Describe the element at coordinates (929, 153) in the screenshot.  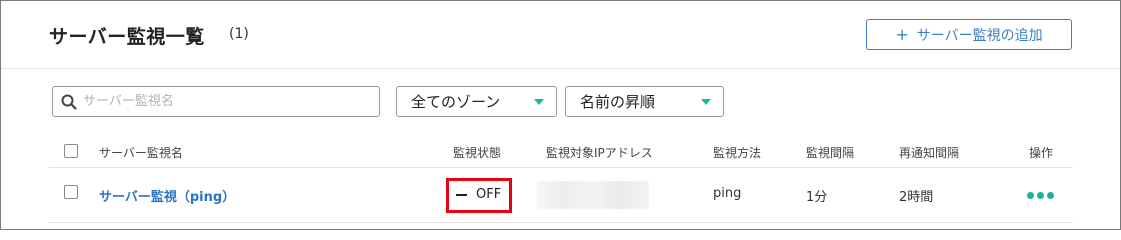
I see `column-header-renotify: 再通知間隔` at that location.